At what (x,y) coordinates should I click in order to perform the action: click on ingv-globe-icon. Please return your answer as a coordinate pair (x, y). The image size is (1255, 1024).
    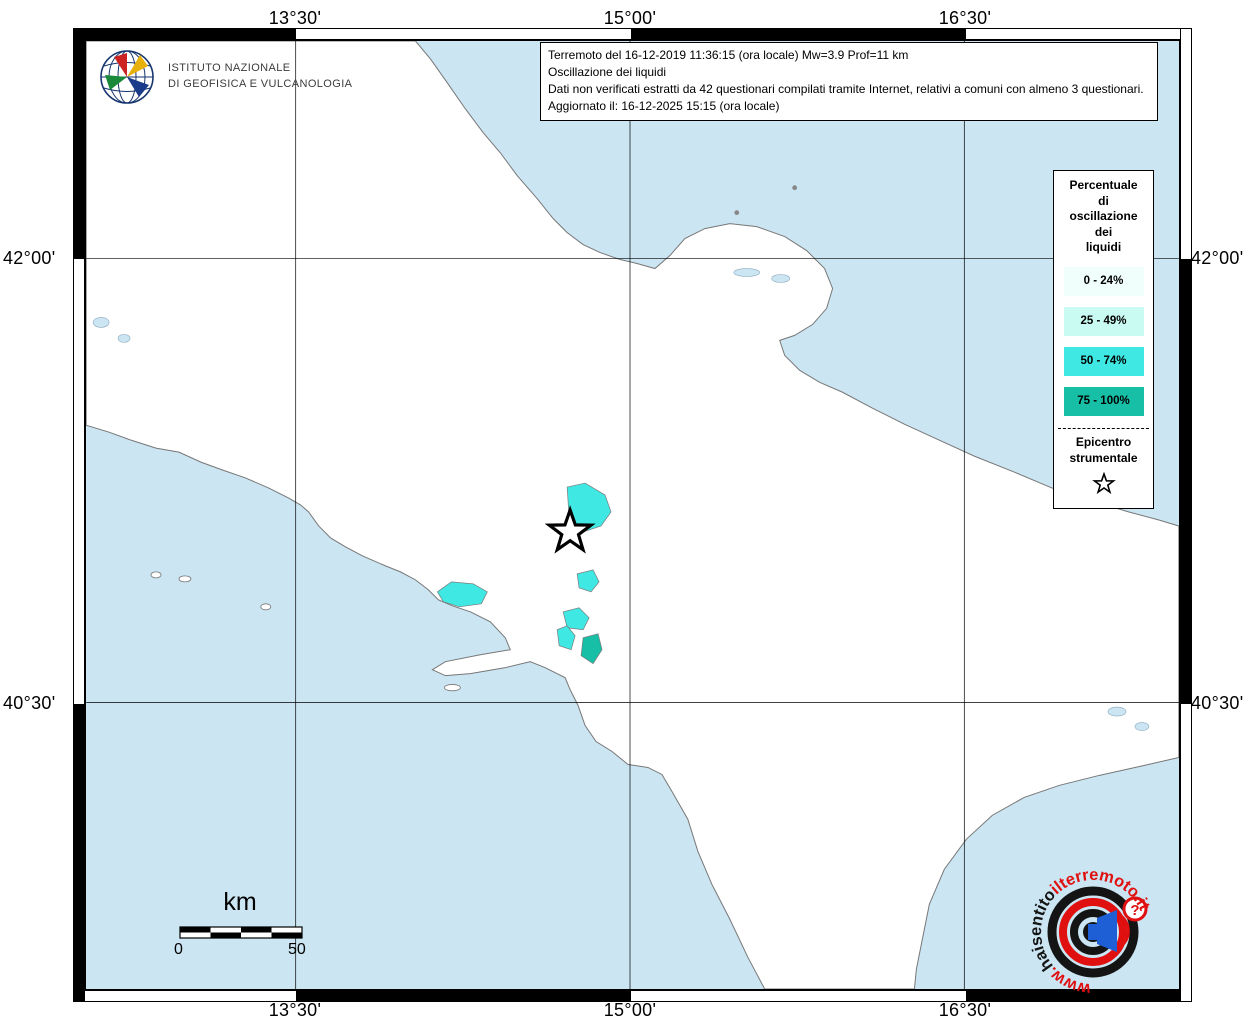
    Looking at the image, I should click on (127, 77).